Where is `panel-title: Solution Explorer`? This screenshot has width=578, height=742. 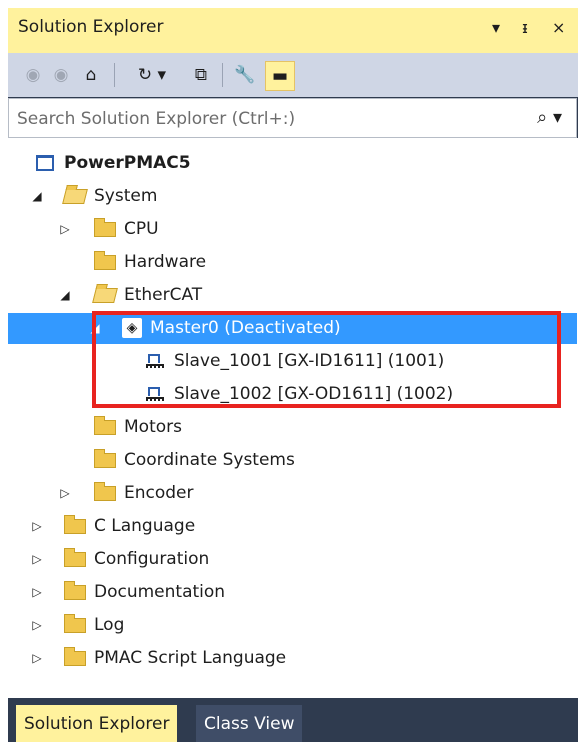
panel-title: Solution Explorer is located at coordinates (91, 27).